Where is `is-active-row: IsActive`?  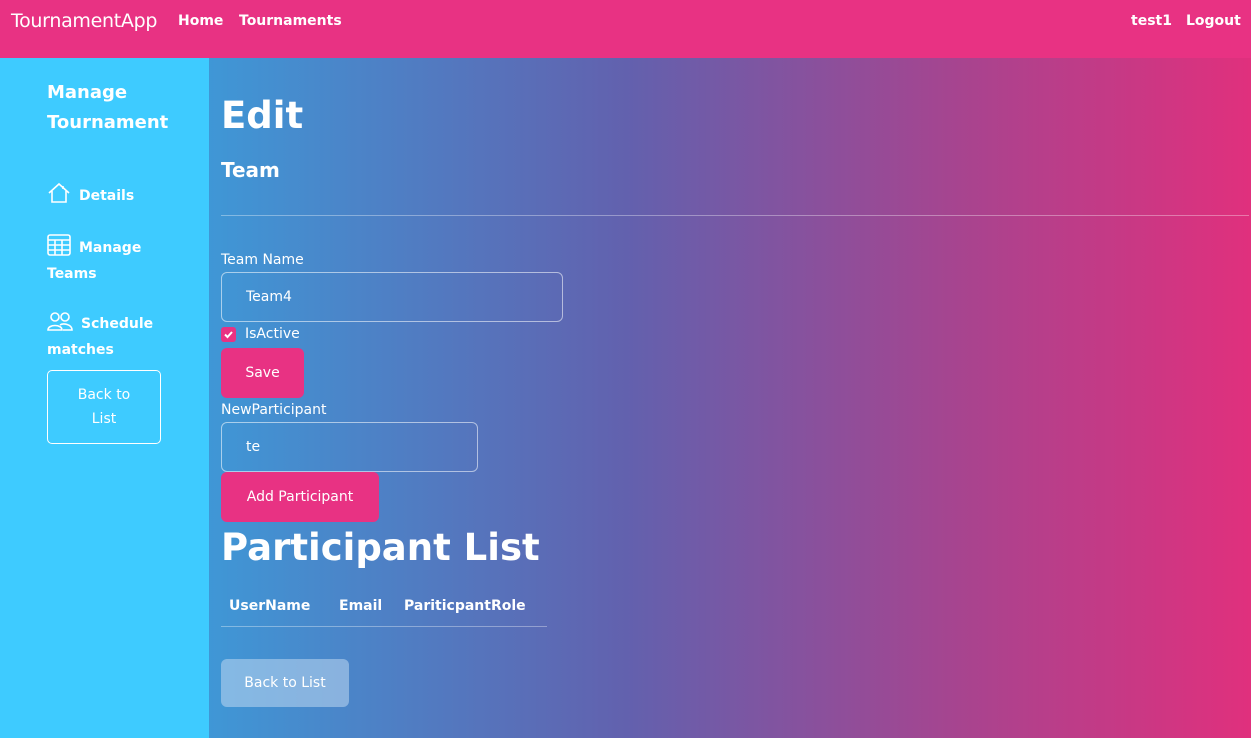
is-active-row: IsActive is located at coordinates (260, 334).